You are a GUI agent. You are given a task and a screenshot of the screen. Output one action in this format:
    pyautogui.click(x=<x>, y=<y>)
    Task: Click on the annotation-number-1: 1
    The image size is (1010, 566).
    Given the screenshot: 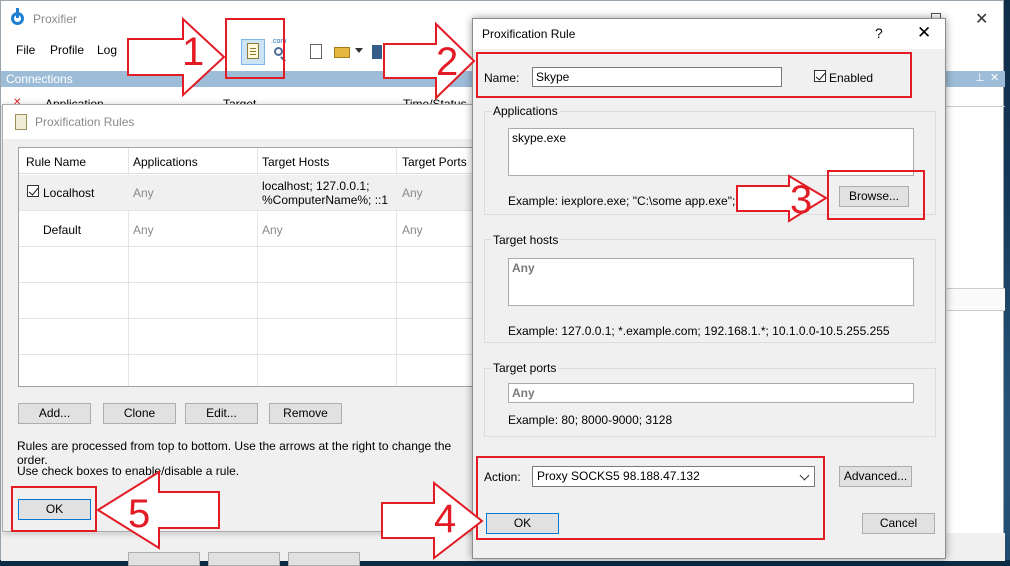 What is the action you would take?
    pyautogui.click(x=193, y=52)
    